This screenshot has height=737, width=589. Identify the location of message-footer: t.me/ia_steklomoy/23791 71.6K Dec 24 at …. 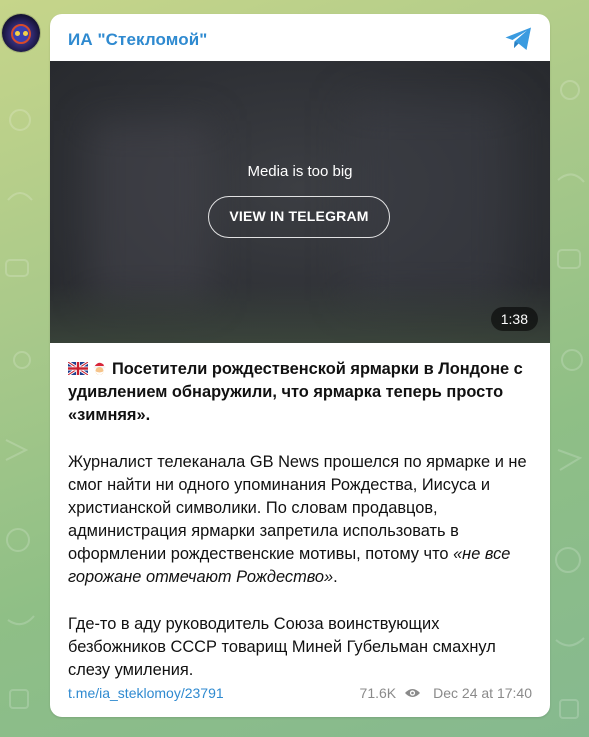
(300, 694).